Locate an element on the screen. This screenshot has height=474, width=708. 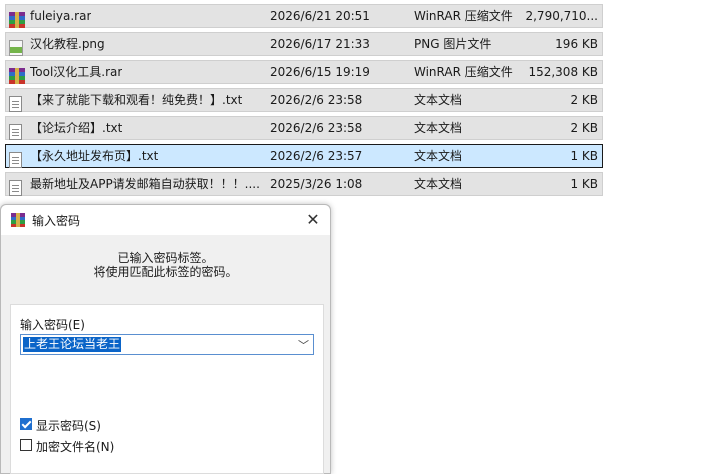
file-size: 152,308 KB is located at coordinates (563, 72).